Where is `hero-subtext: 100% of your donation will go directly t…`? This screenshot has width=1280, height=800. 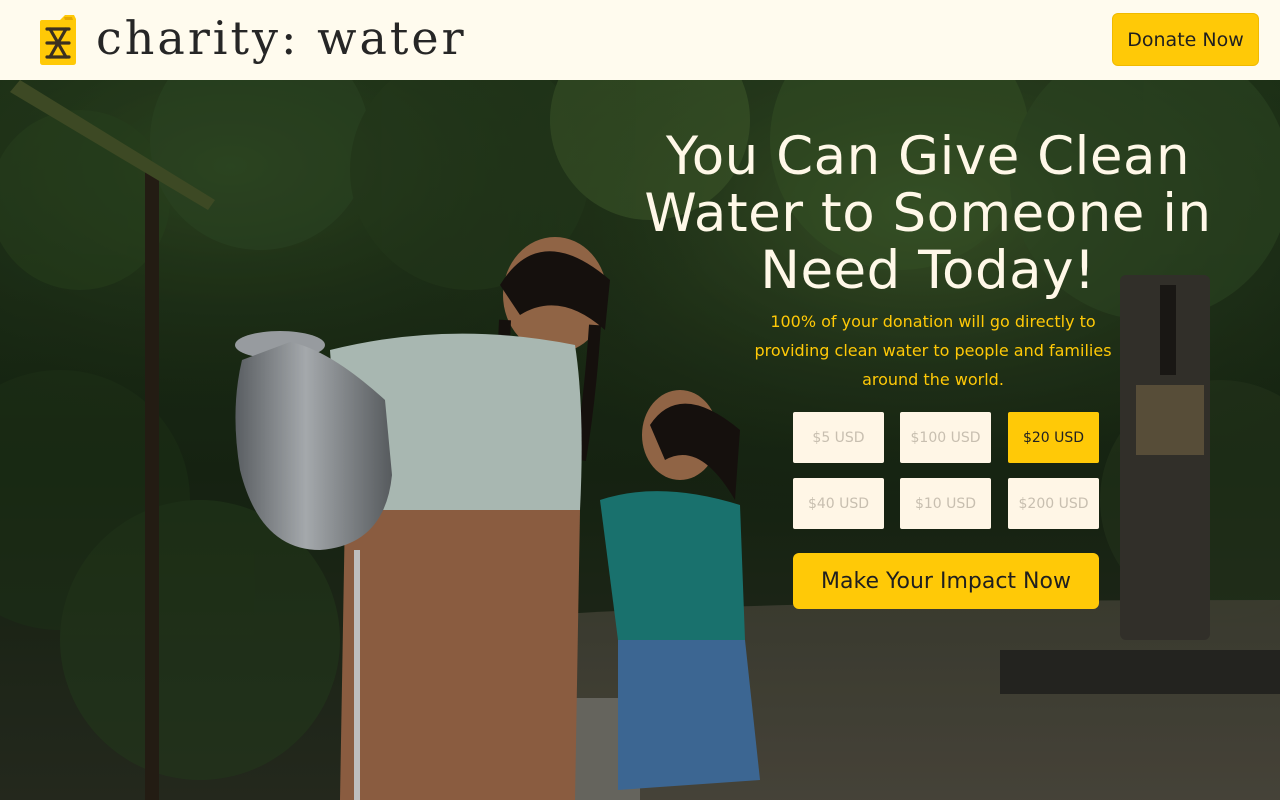
hero-subtext: 100% of your donation will go directly t… is located at coordinates (933, 350).